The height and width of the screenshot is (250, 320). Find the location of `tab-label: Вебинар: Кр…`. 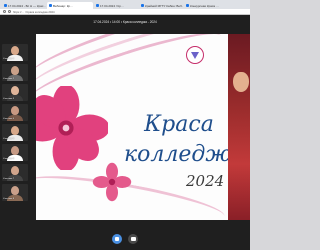

tab-label: Вебинар: Кр… is located at coordinates (63, 5).